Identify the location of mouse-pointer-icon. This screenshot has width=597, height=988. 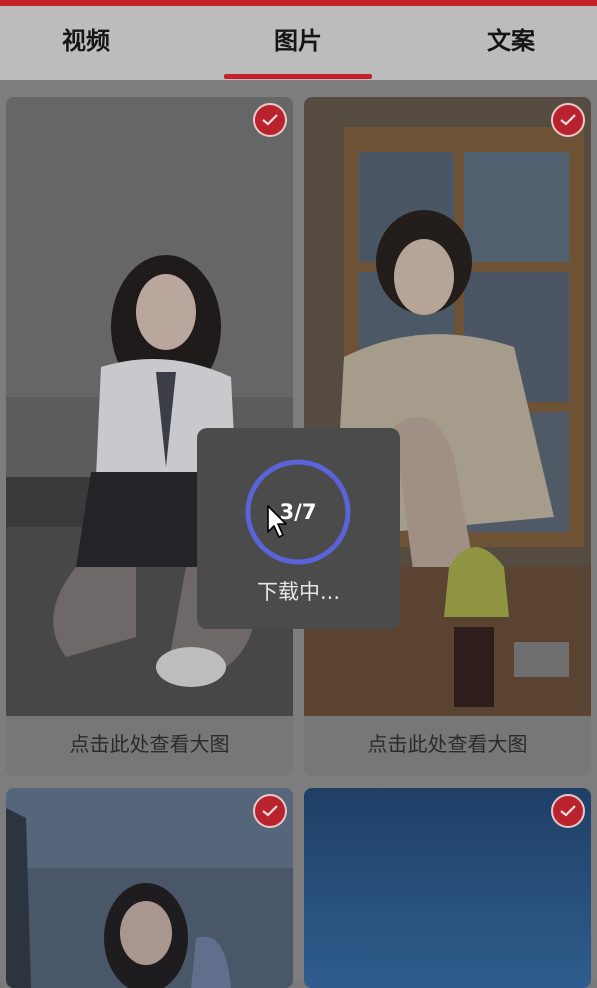
(277, 521).